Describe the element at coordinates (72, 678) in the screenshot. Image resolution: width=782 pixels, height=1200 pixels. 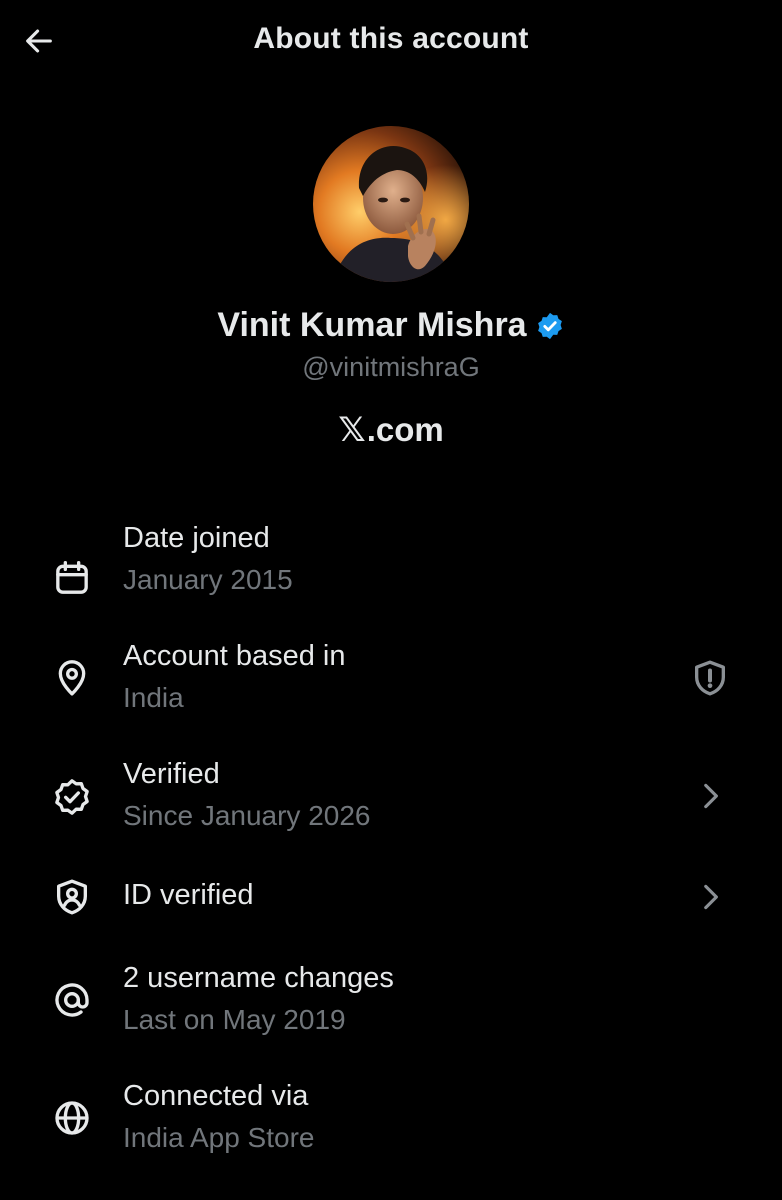
I see `location-pin-icon` at that location.